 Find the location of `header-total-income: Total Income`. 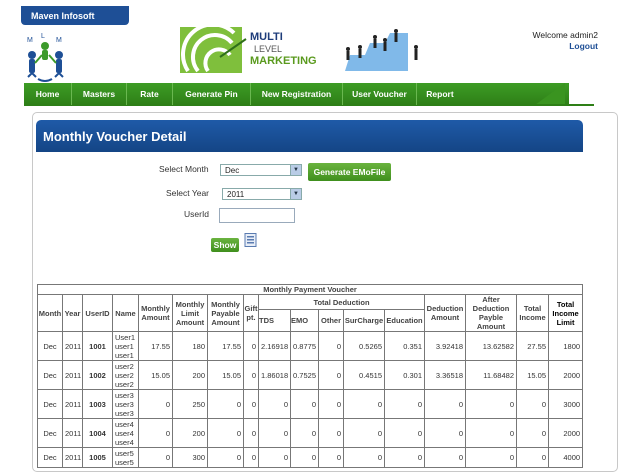

header-total-income: Total Income is located at coordinates (532, 313).